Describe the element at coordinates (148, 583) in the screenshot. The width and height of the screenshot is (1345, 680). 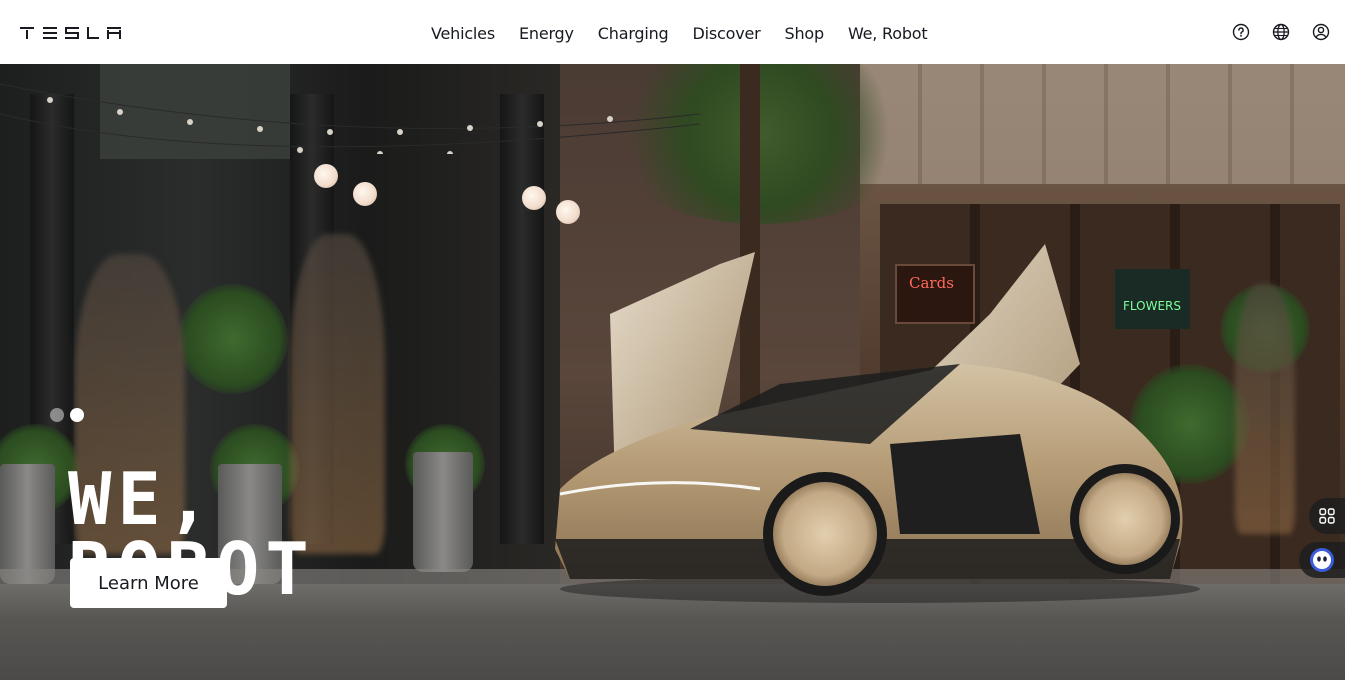
I see `learn-more-button: Learn More` at that location.